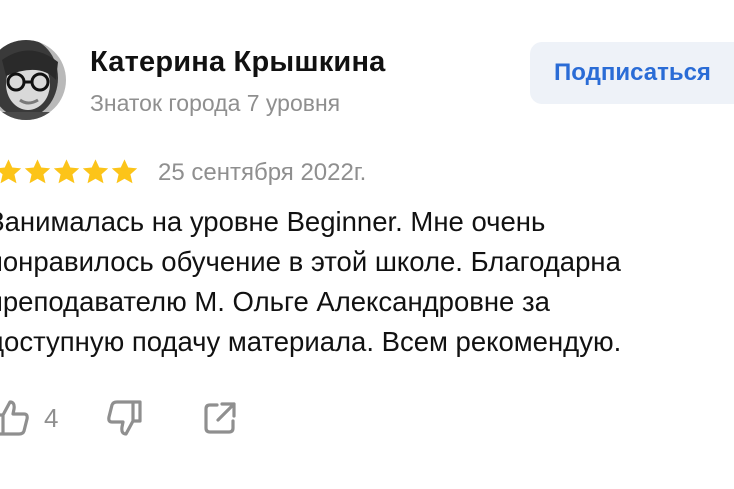 The image size is (734, 489). What do you see at coordinates (51, 418) in the screenshot?
I see `likes-count: 4` at bounding box center [51, 418].